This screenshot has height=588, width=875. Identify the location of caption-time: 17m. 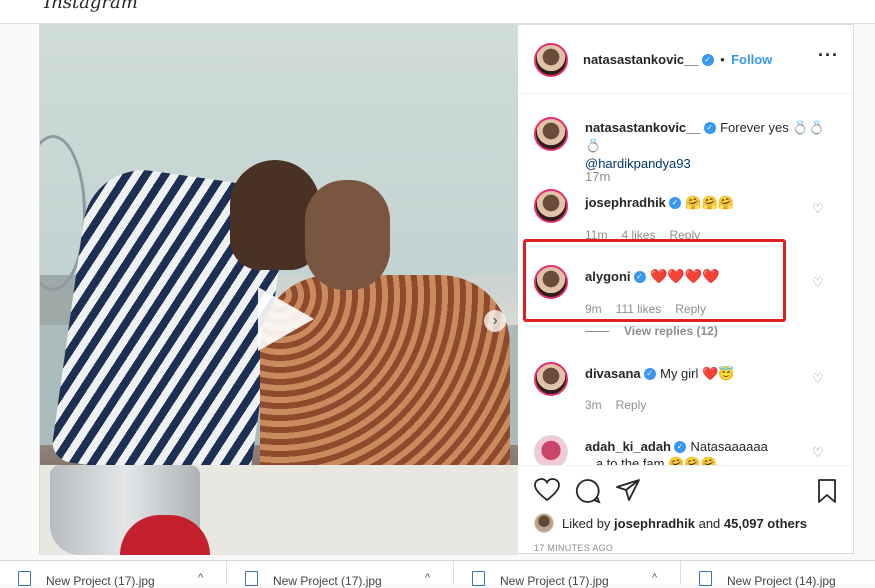
(597, 176).